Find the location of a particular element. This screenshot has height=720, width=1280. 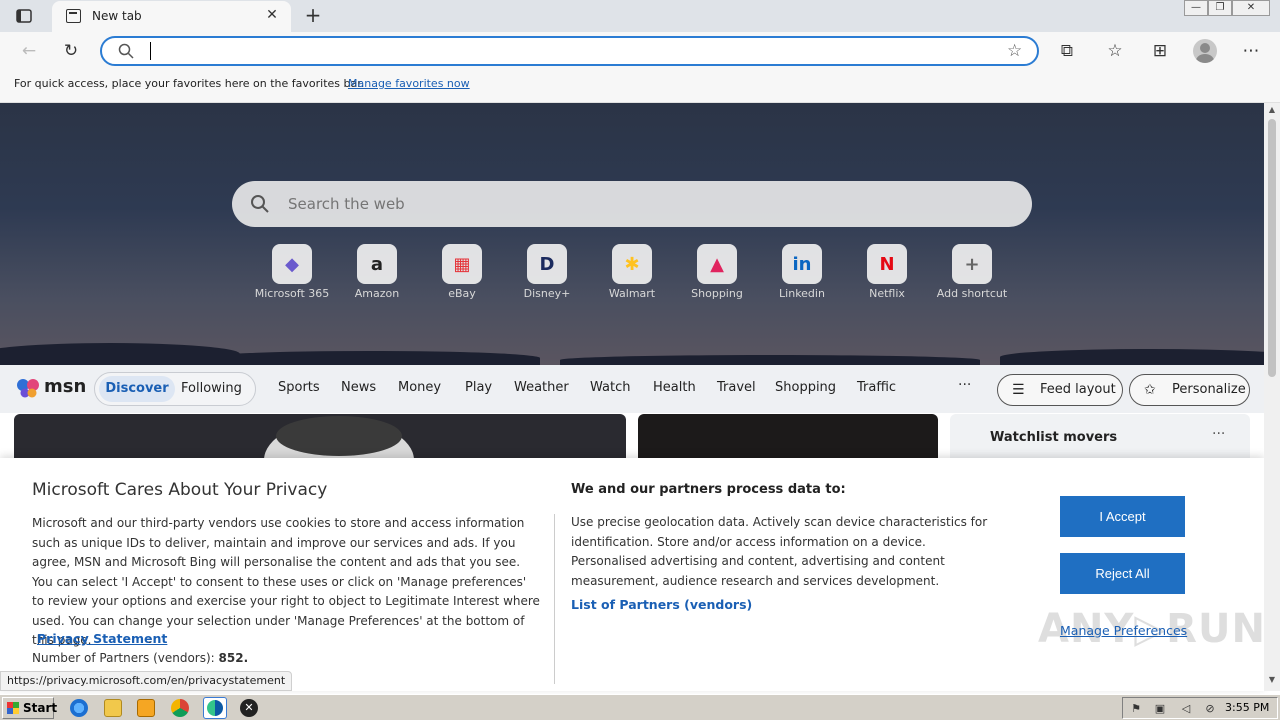

feed-switch: Discover Following is located at coordinates (175, 389).